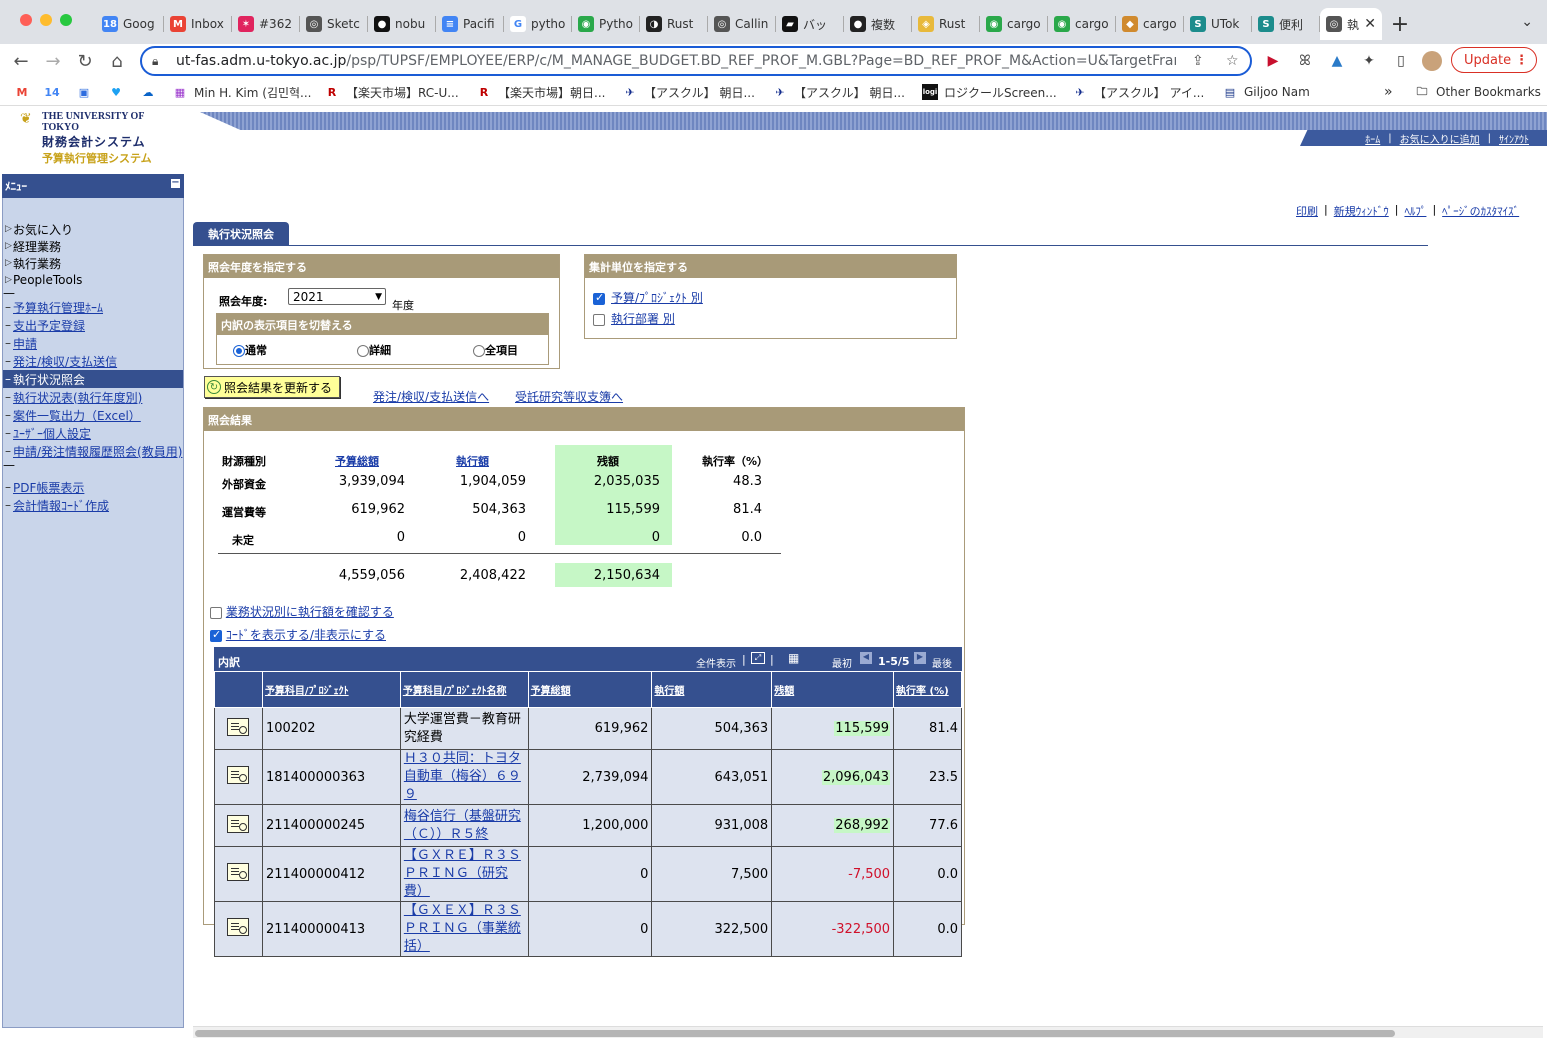 The width and height of the screenshot is (1547, 1047). I want to click on menu-link: 発注/検収/支払送信, so click(65, 361).